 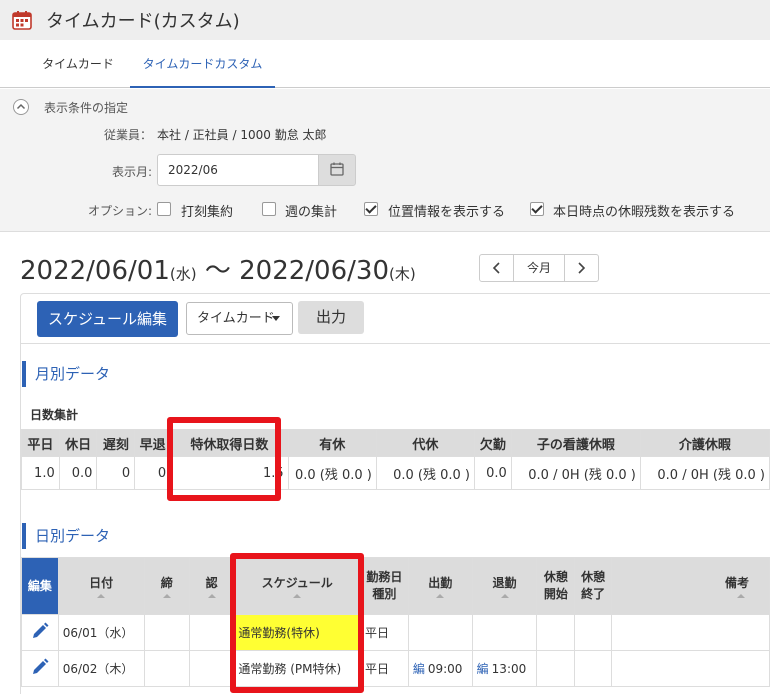 What do you see at coordinates (101, 586) in the screenshot?
I see `col-date: 日付` at bounding box center [101, 586].